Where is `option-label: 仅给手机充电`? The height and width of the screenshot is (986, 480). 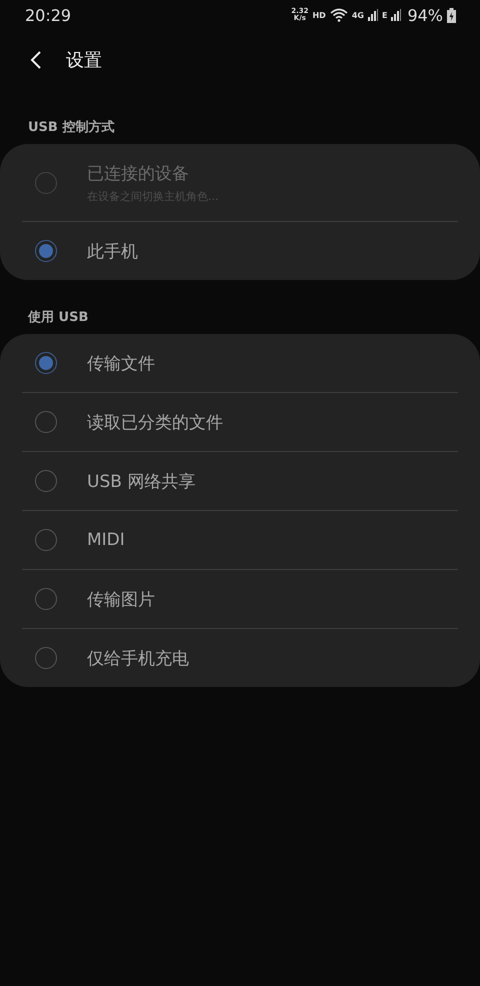 option-label: 仅给手机充电 is located at coordinates (138, 659).